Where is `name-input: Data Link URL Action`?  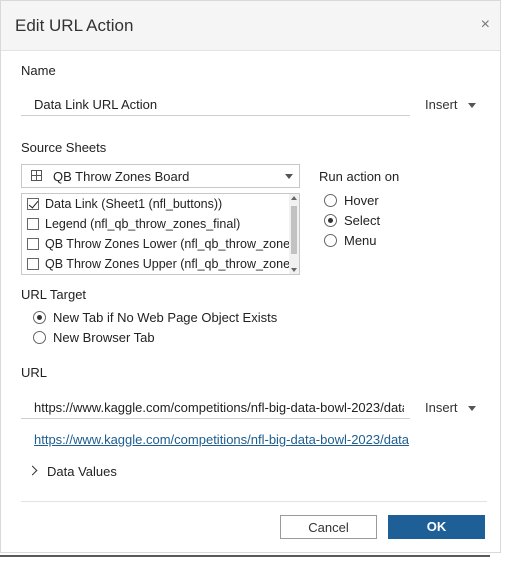 name-input: Data Link URL Action is located at coordinates (95, 104).